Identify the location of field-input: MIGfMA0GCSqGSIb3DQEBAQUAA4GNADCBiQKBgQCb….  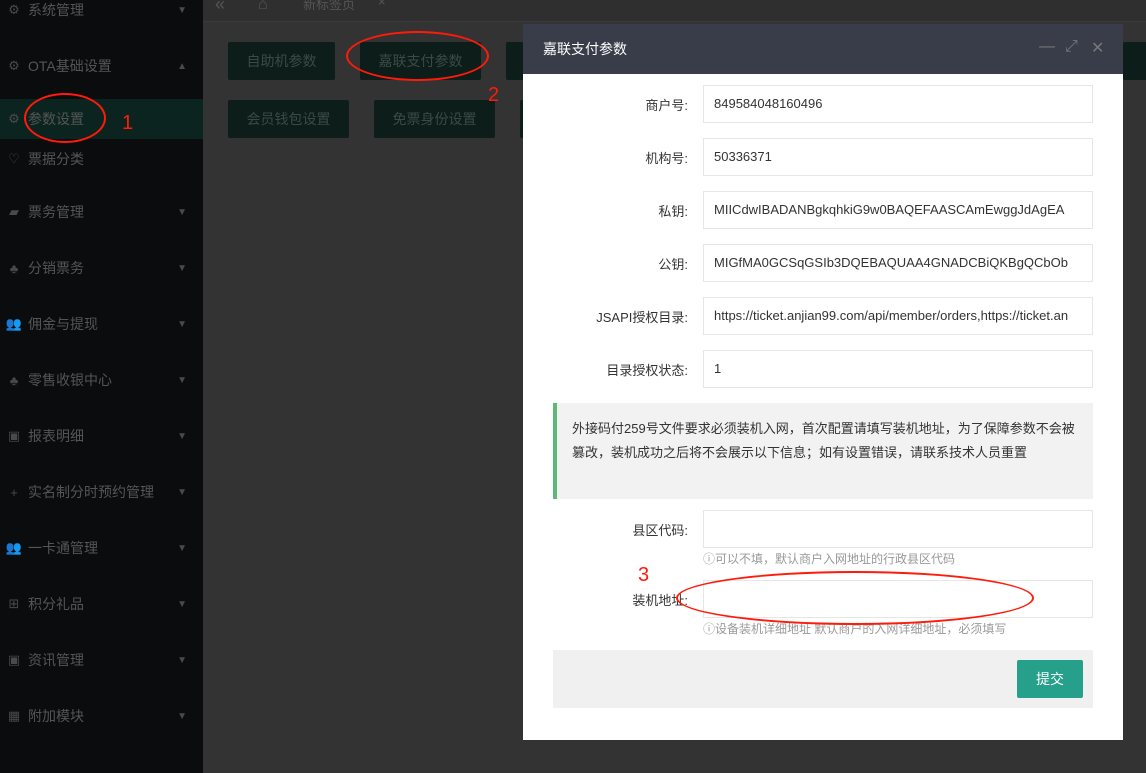
(898, 263).